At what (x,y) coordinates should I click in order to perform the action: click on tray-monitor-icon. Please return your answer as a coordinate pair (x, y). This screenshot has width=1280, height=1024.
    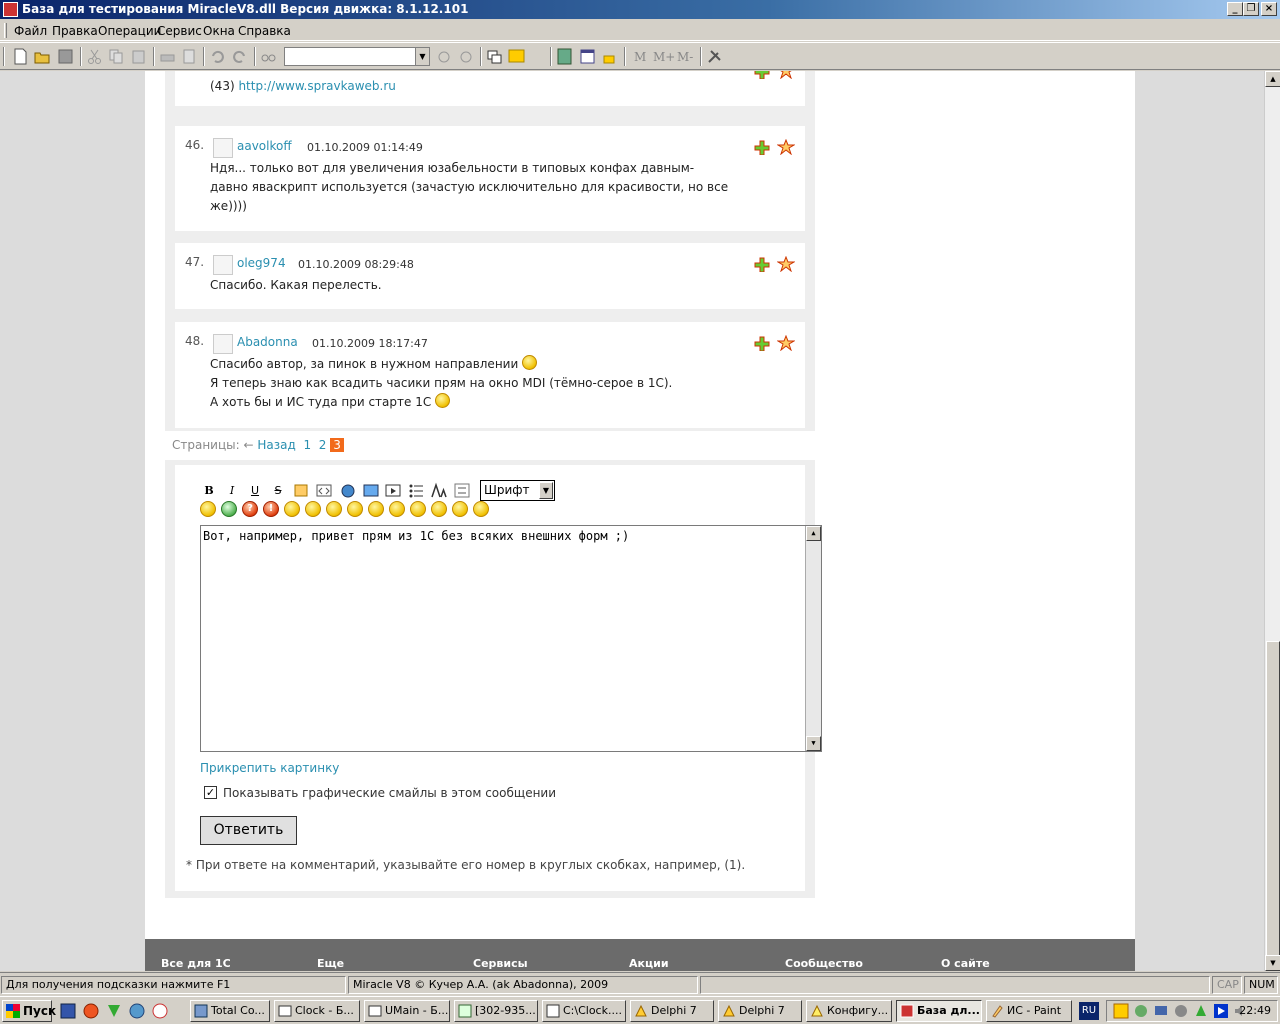
    Looking at the image, I should click on (1161, 1011).